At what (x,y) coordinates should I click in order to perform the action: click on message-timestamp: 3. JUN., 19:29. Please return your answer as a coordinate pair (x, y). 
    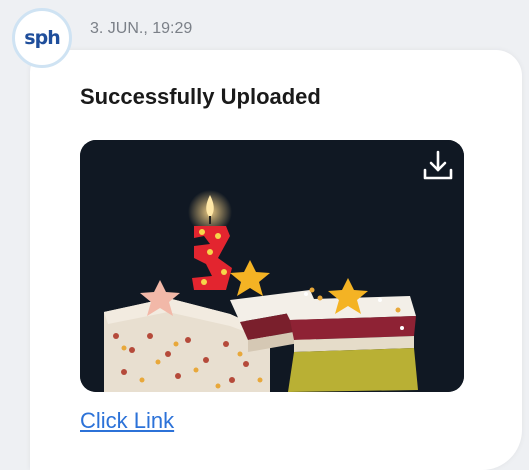
    Looking at the image, I should click on (141, 28).